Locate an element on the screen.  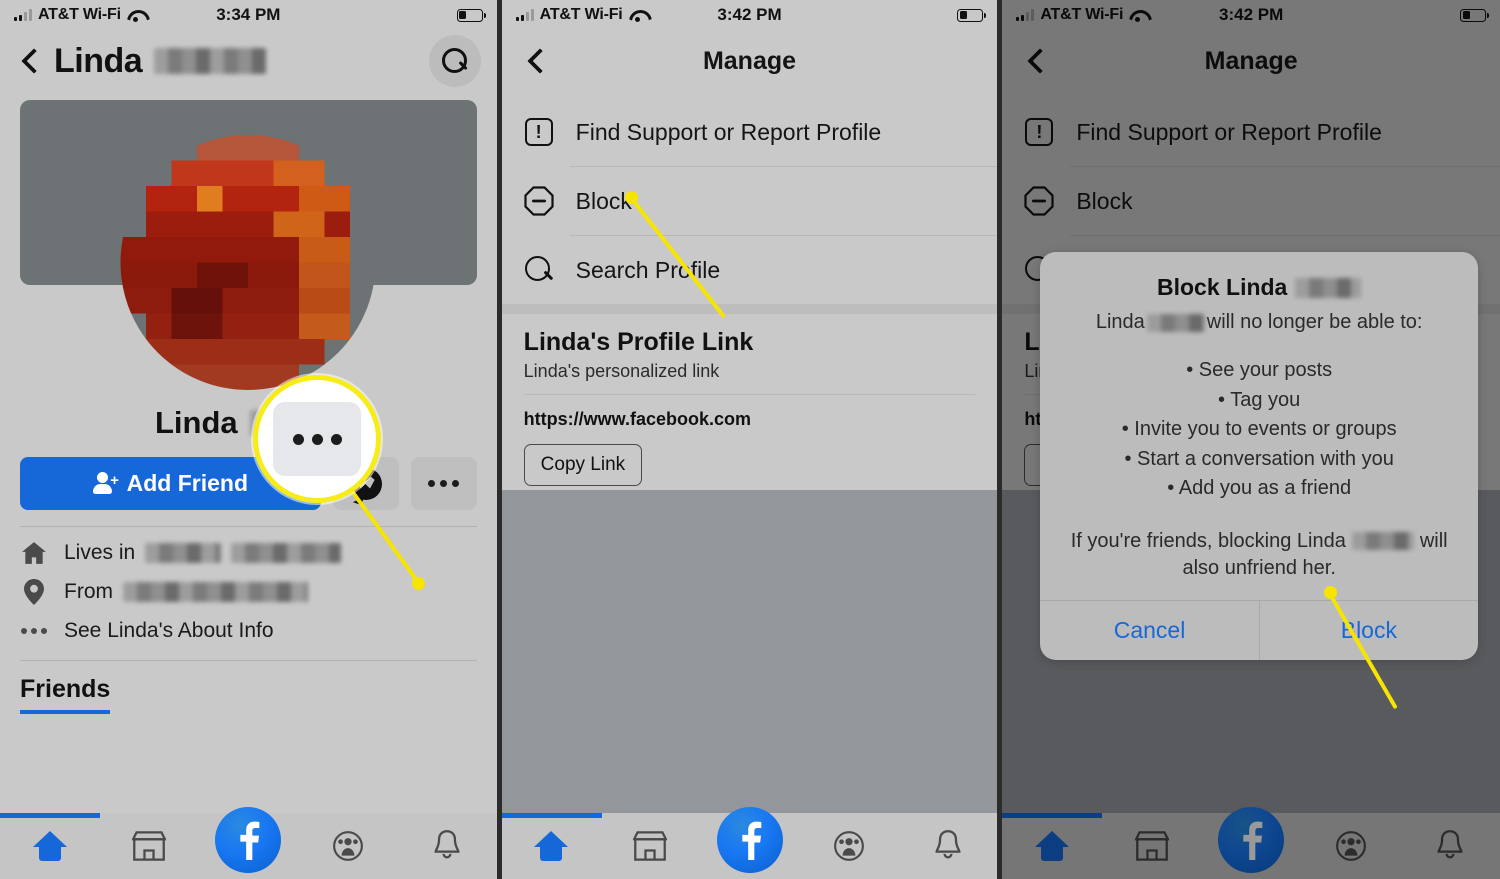
copy-link-button: Copy Link is located at coordinates (583, 465).